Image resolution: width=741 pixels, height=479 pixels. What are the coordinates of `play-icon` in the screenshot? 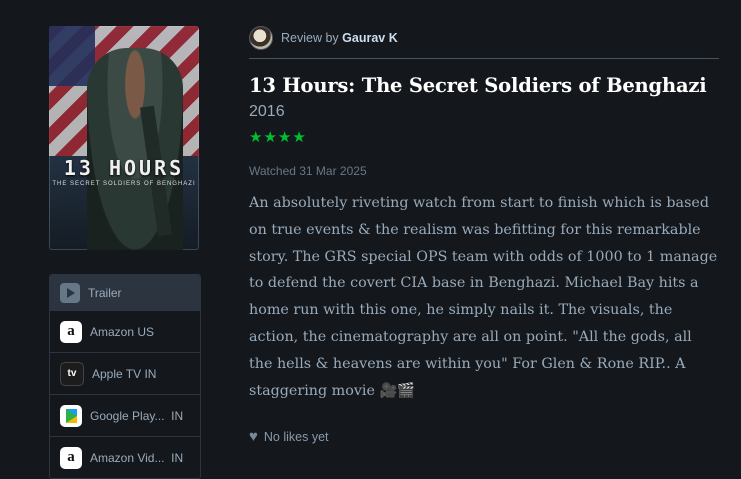 It's located at (70, 292).